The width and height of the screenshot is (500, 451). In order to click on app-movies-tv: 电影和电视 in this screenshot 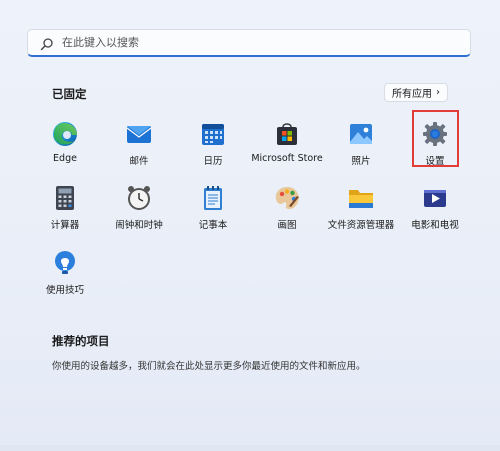, I will do `click(435, 213)`.